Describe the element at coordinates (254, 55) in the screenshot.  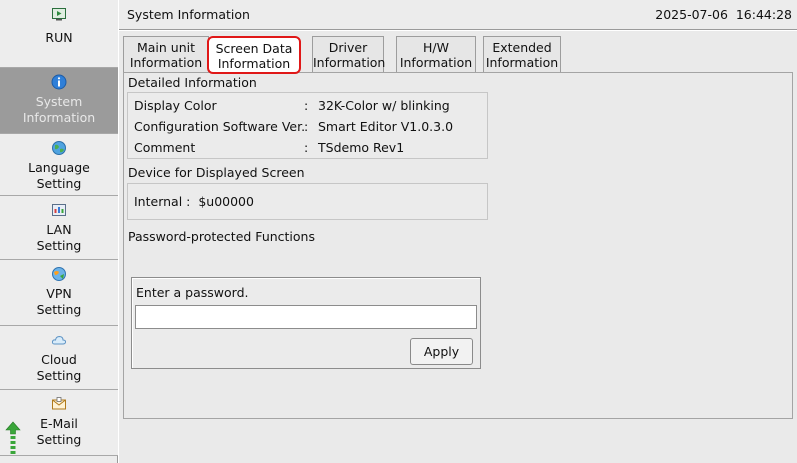
I see `tab-screen-data-information: Screen Data Information` at that location.